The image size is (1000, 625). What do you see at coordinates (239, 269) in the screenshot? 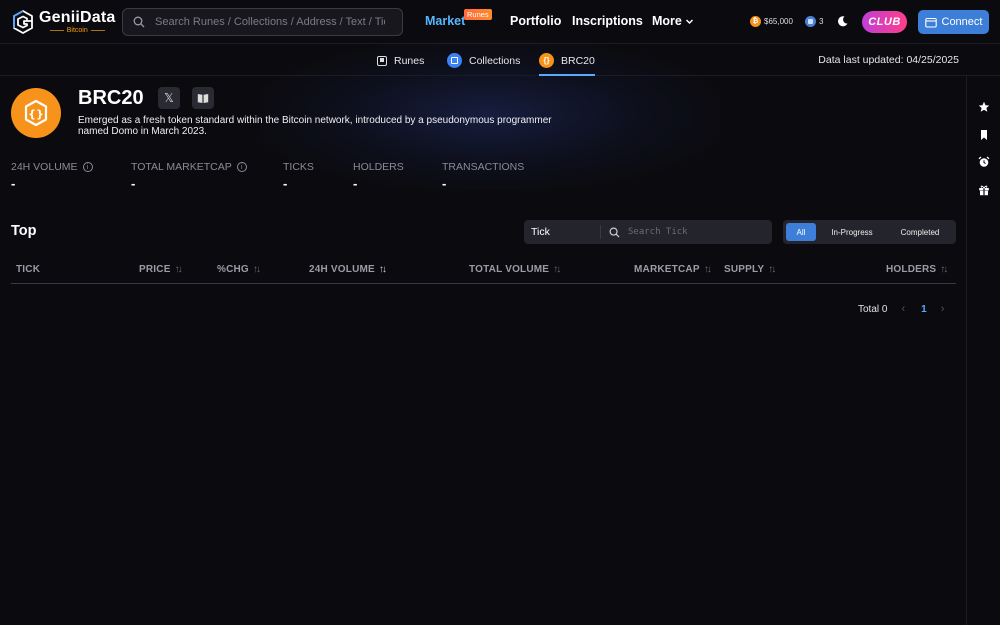
I see `column-chg: %CHG ↑↓` at bounding box center [239, 269].